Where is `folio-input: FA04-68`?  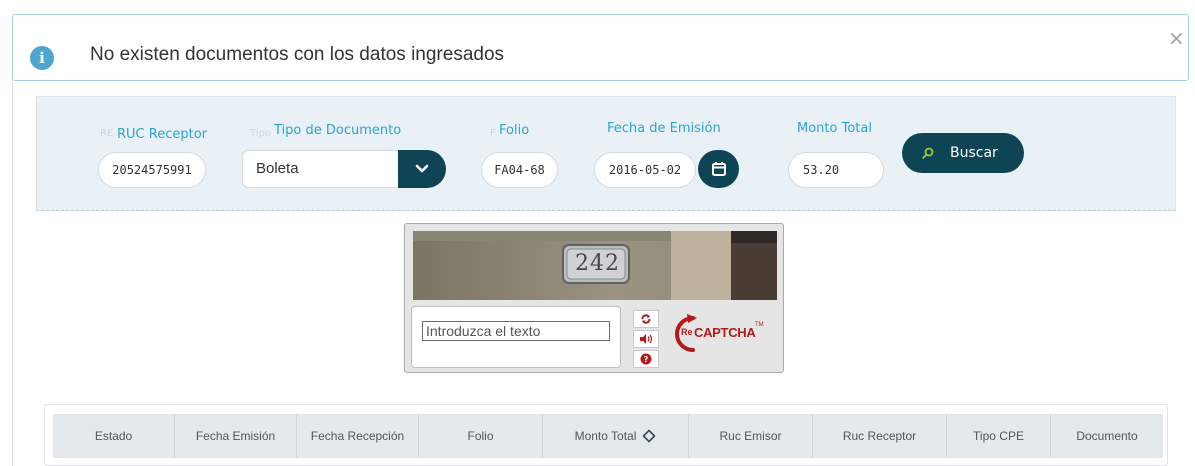 folio-input: FA04-68 is located at coordinates (519, 170).